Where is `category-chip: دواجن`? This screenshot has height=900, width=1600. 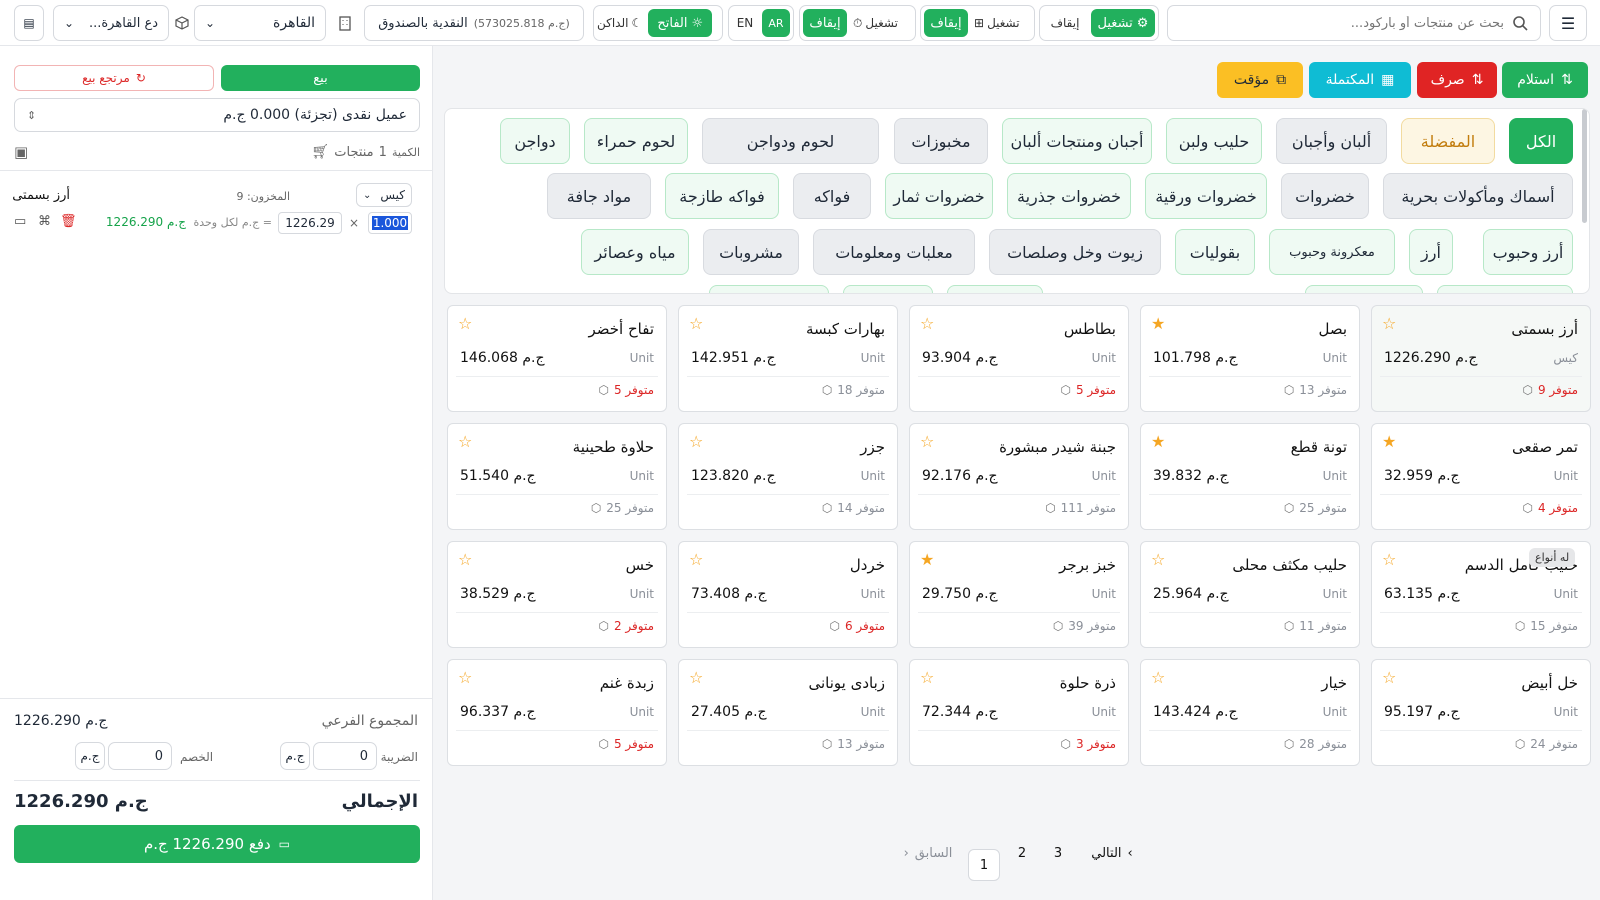 category-chip: دواجن is located at coordinates (535, 141).